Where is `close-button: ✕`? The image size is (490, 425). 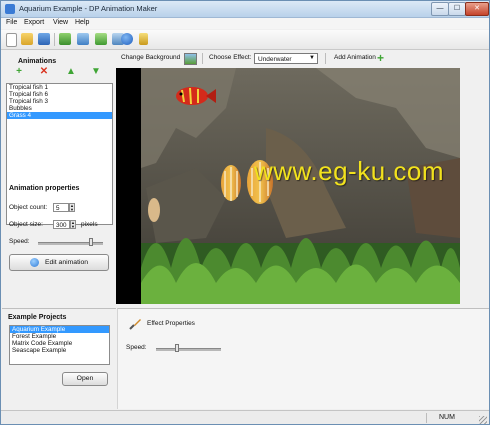
close-button: ✕ is located at coordinates (477, 9).